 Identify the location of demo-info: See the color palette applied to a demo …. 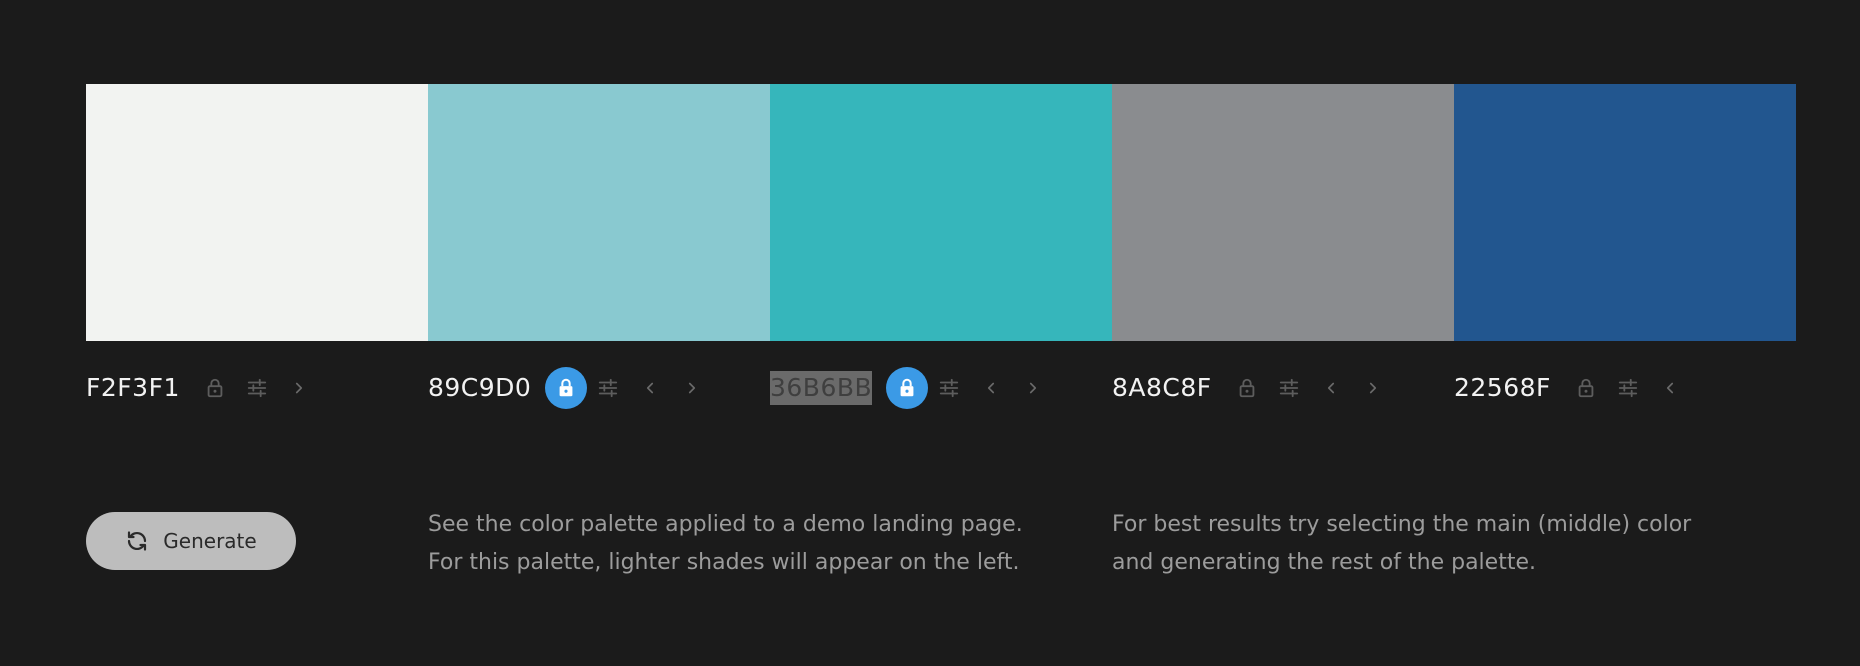
(725, 544).